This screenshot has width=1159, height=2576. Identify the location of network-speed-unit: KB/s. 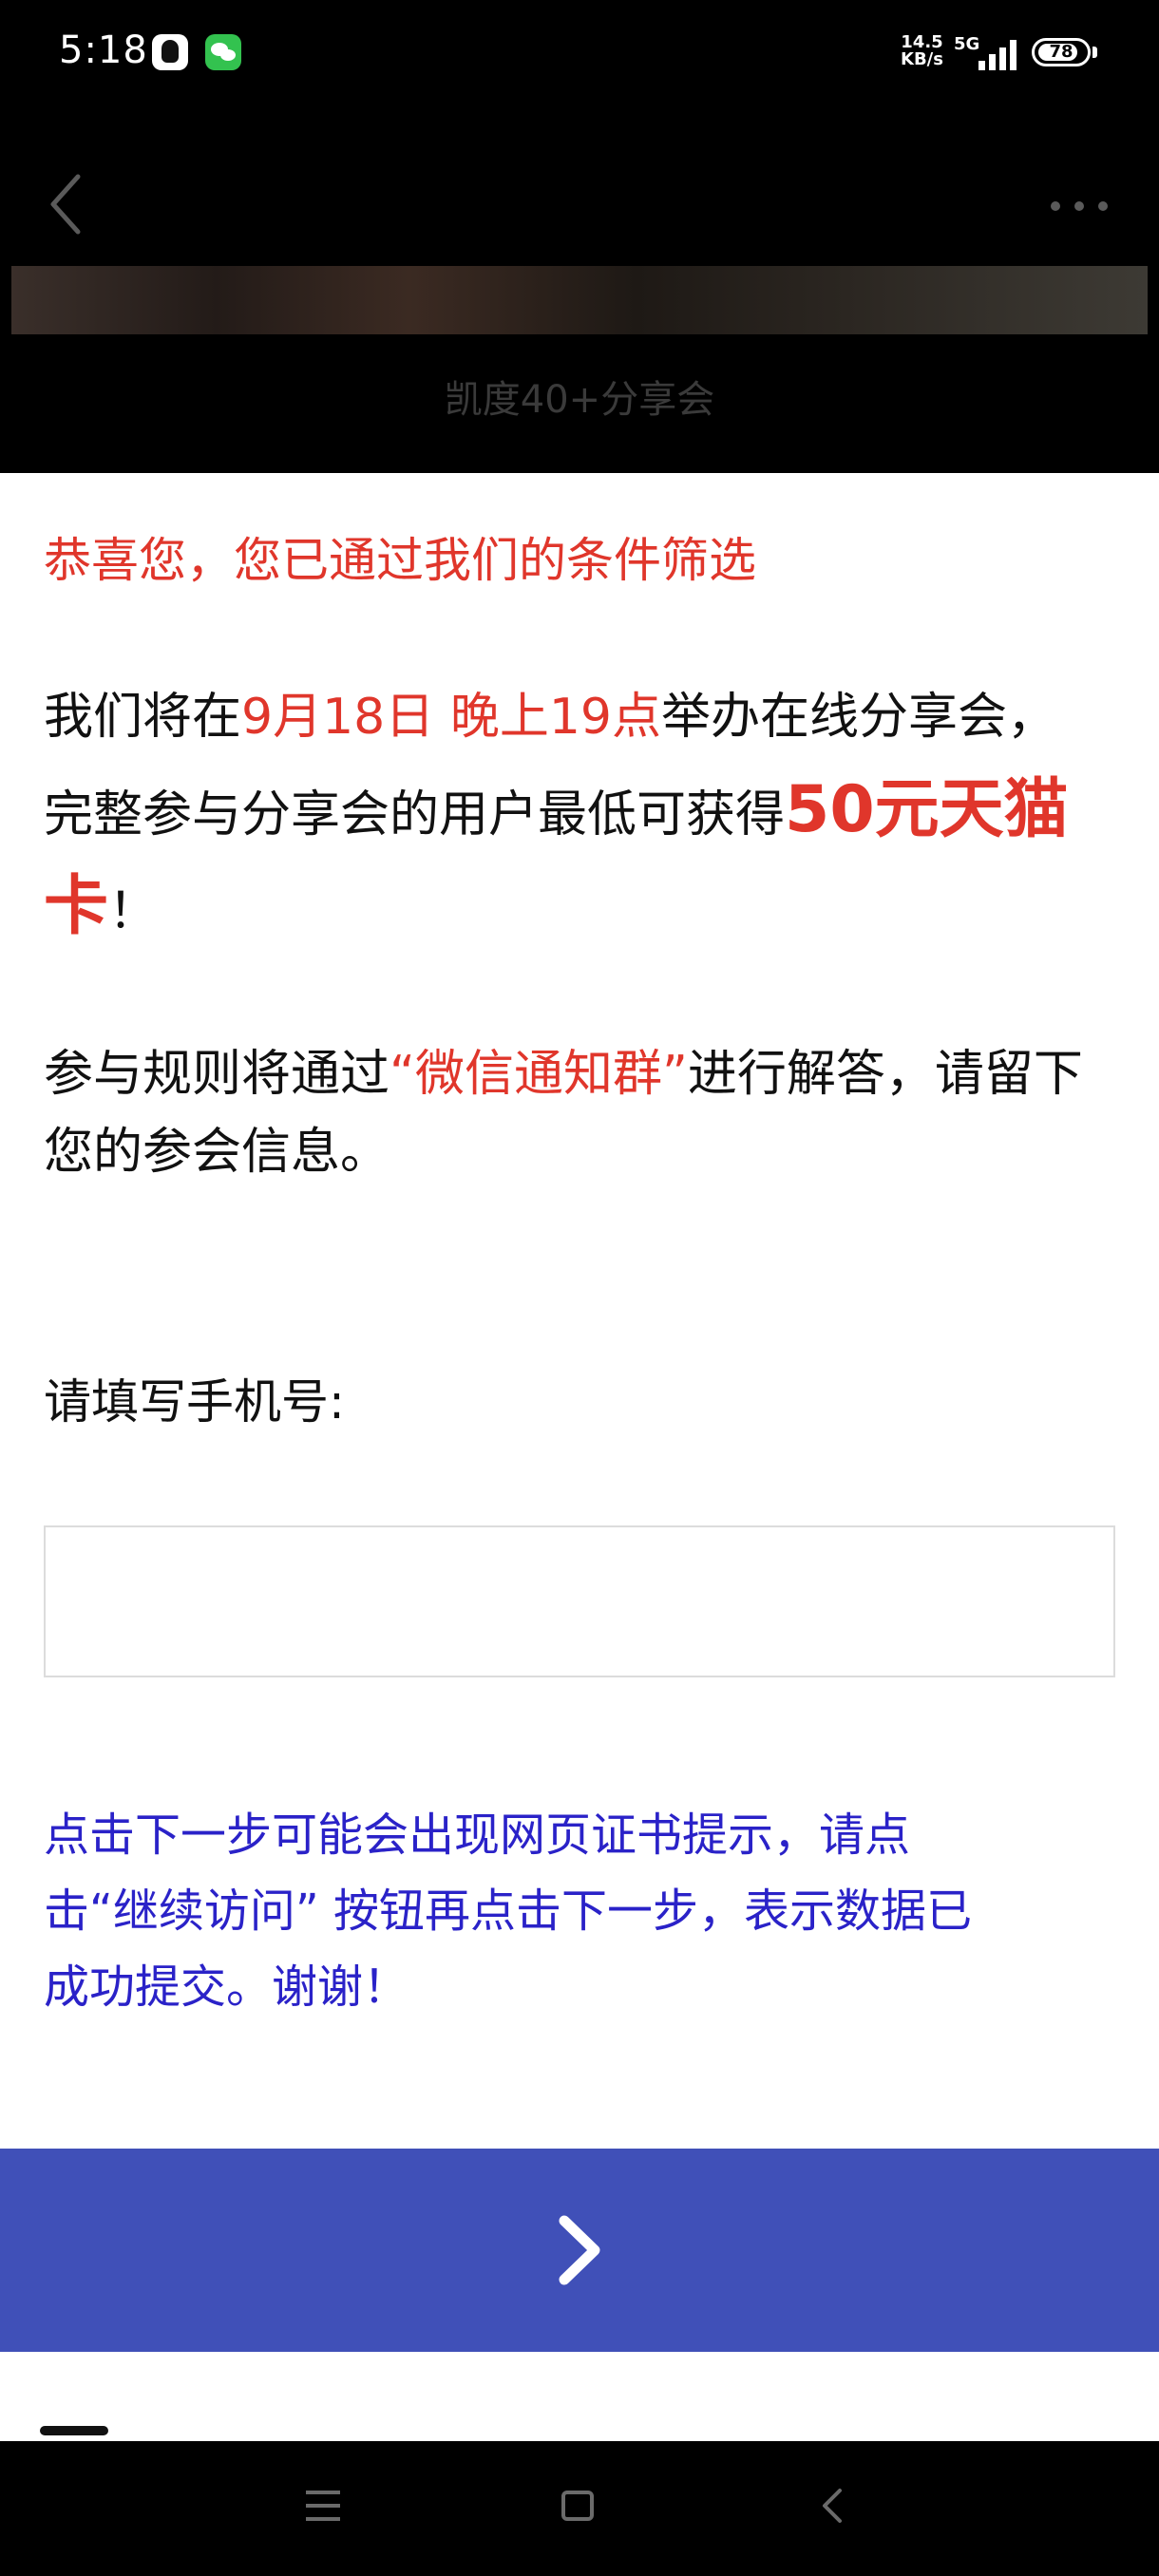
(922, 59).